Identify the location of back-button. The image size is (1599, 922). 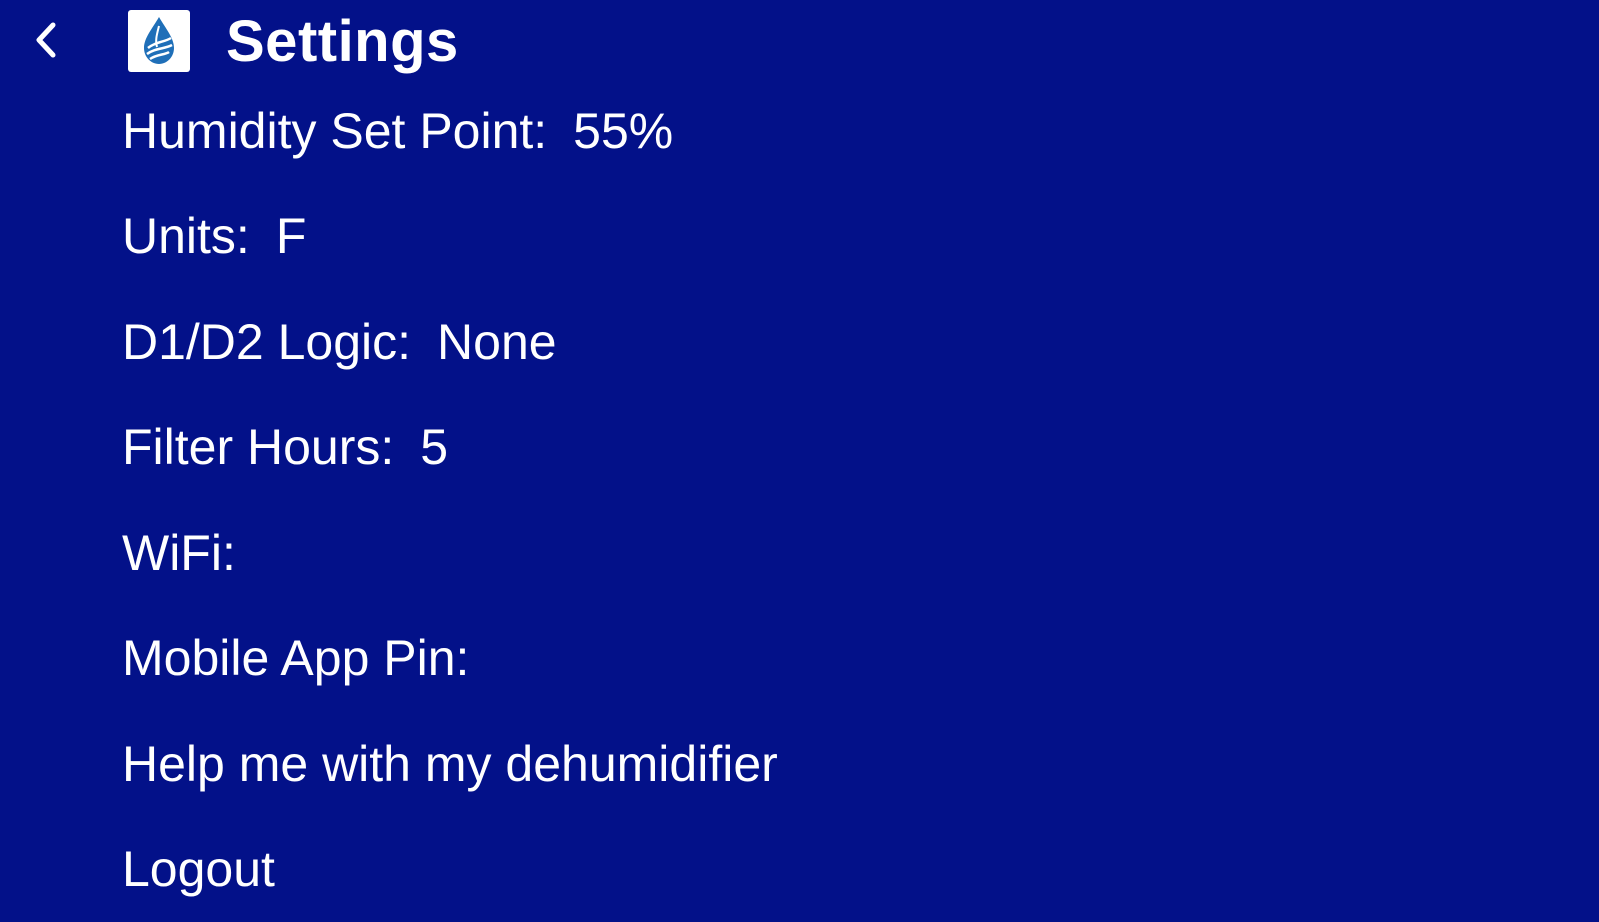
(46, 40).